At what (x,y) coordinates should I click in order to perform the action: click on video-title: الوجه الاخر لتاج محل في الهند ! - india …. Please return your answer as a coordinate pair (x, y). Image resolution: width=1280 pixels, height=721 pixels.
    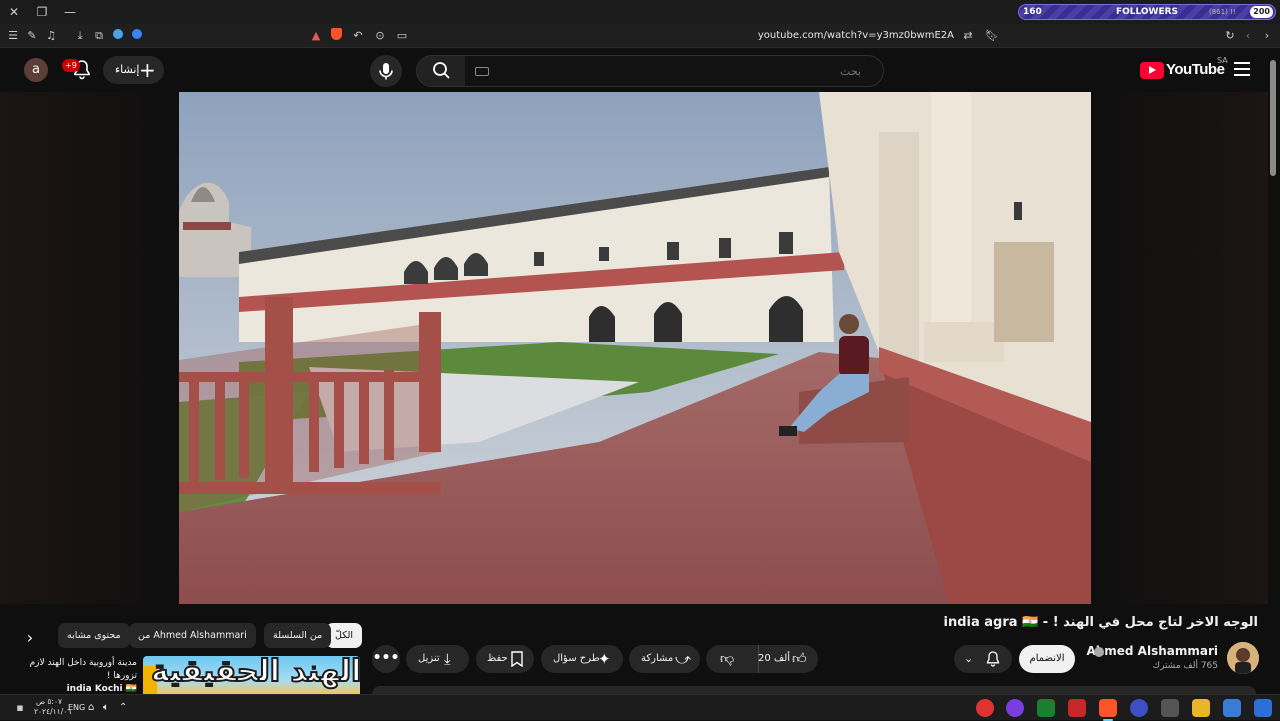
    Looking at the image, I should click on (1100, 622).